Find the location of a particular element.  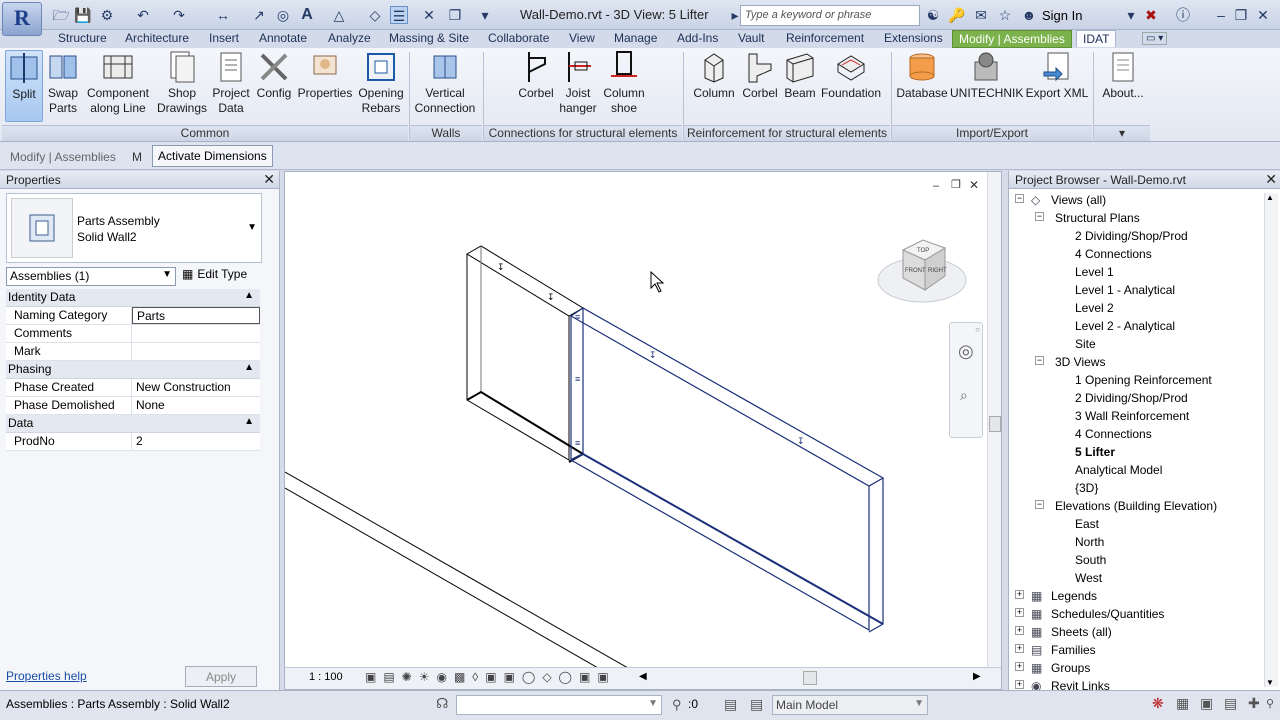

browser-node: East is located at coordinates (1087, 524).